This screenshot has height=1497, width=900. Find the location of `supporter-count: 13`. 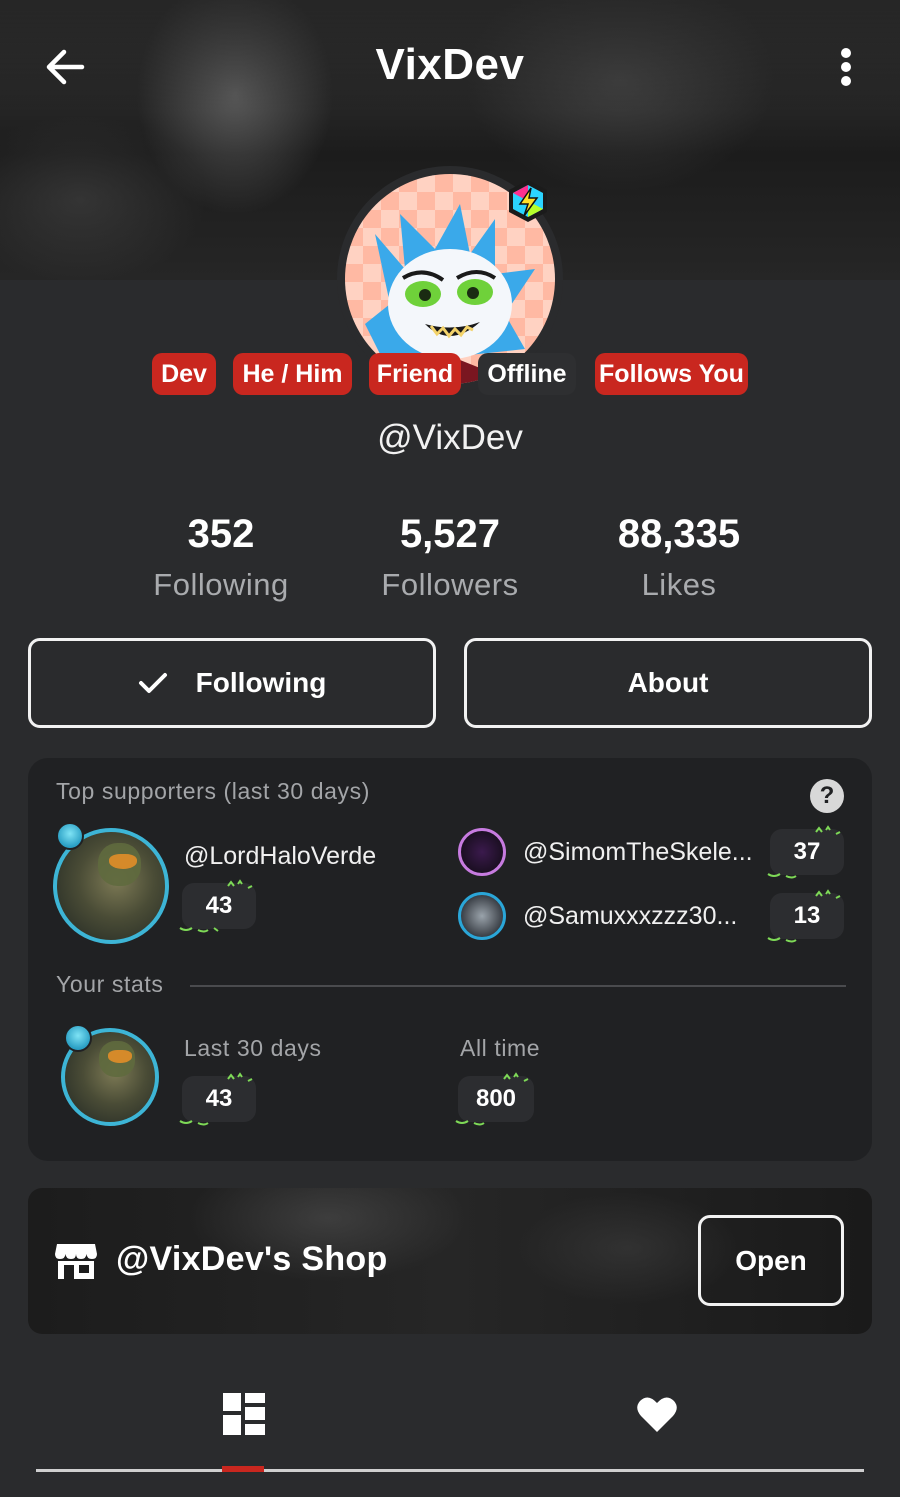

supporter-count: 13 is located at coordinates (807, 916).